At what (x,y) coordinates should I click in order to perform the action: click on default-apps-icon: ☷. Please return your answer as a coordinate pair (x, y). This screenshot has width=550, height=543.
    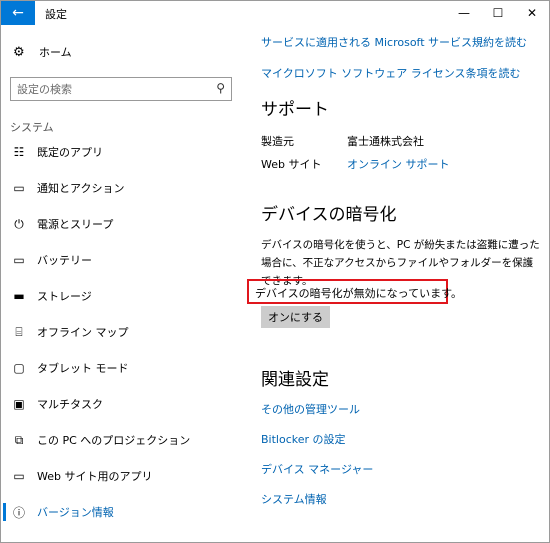
    Looking at the image, I should click on (19, 152).